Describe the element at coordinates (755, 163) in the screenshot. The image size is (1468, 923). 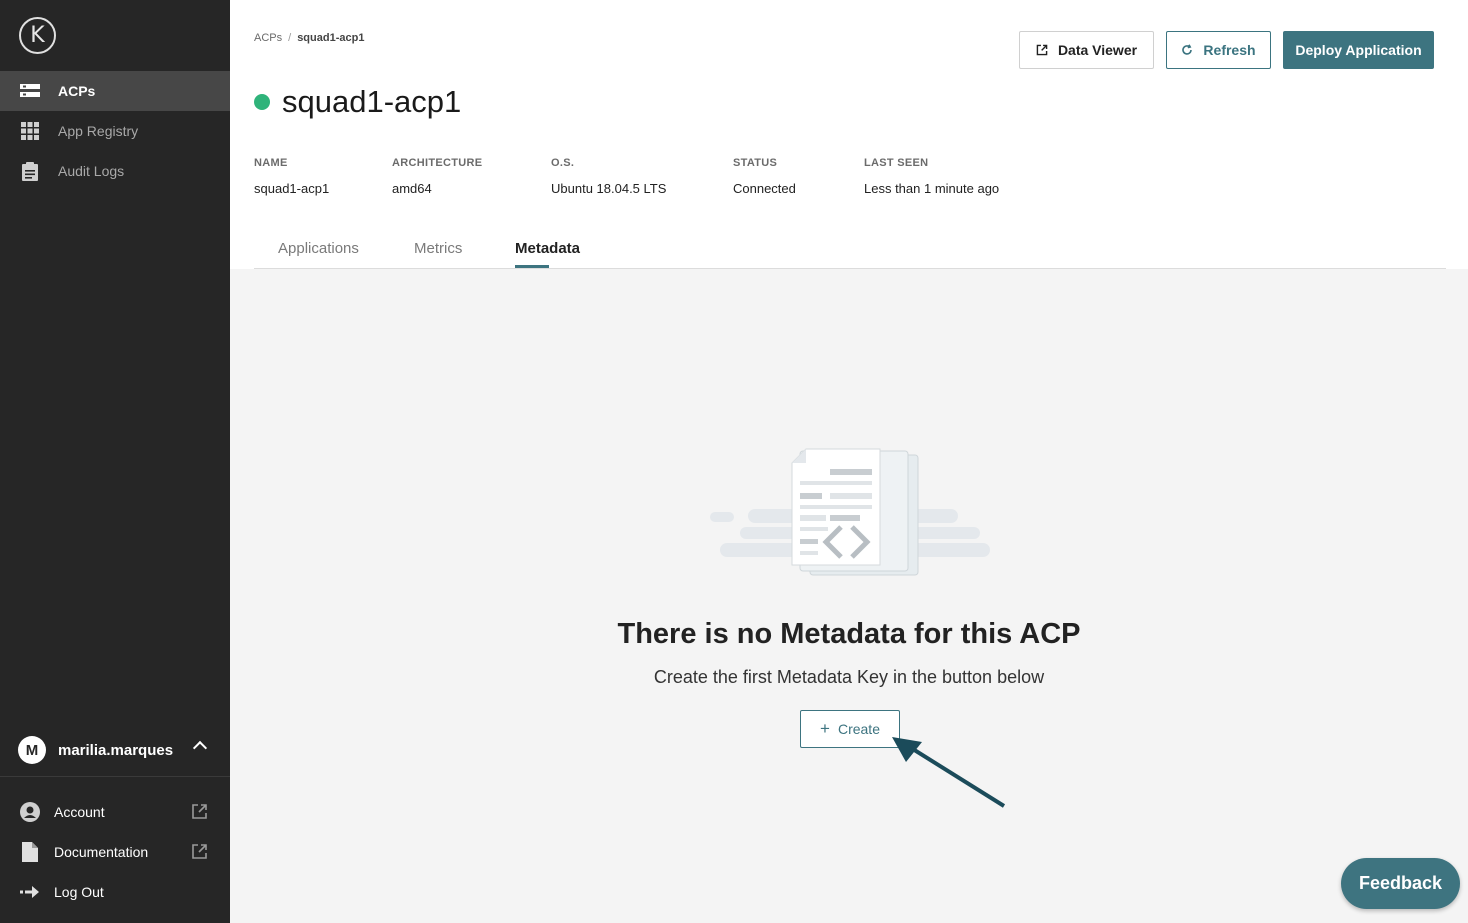
I see `detail-label: STATUS` at that location.